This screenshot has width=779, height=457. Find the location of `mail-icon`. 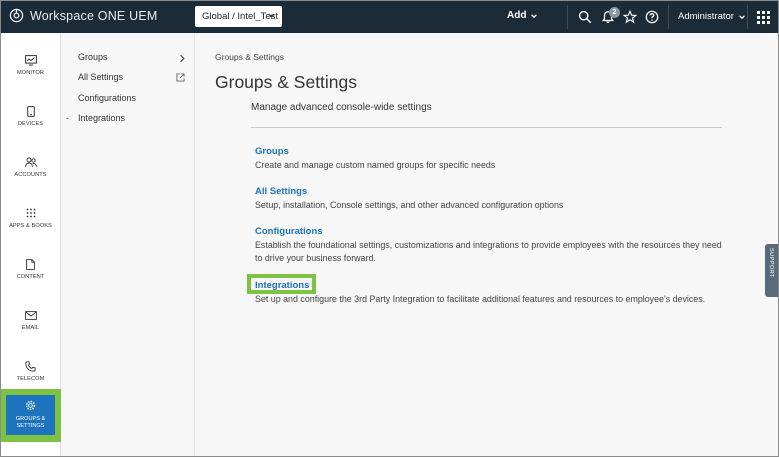

mail-icon is located at coordinates (30, 315).